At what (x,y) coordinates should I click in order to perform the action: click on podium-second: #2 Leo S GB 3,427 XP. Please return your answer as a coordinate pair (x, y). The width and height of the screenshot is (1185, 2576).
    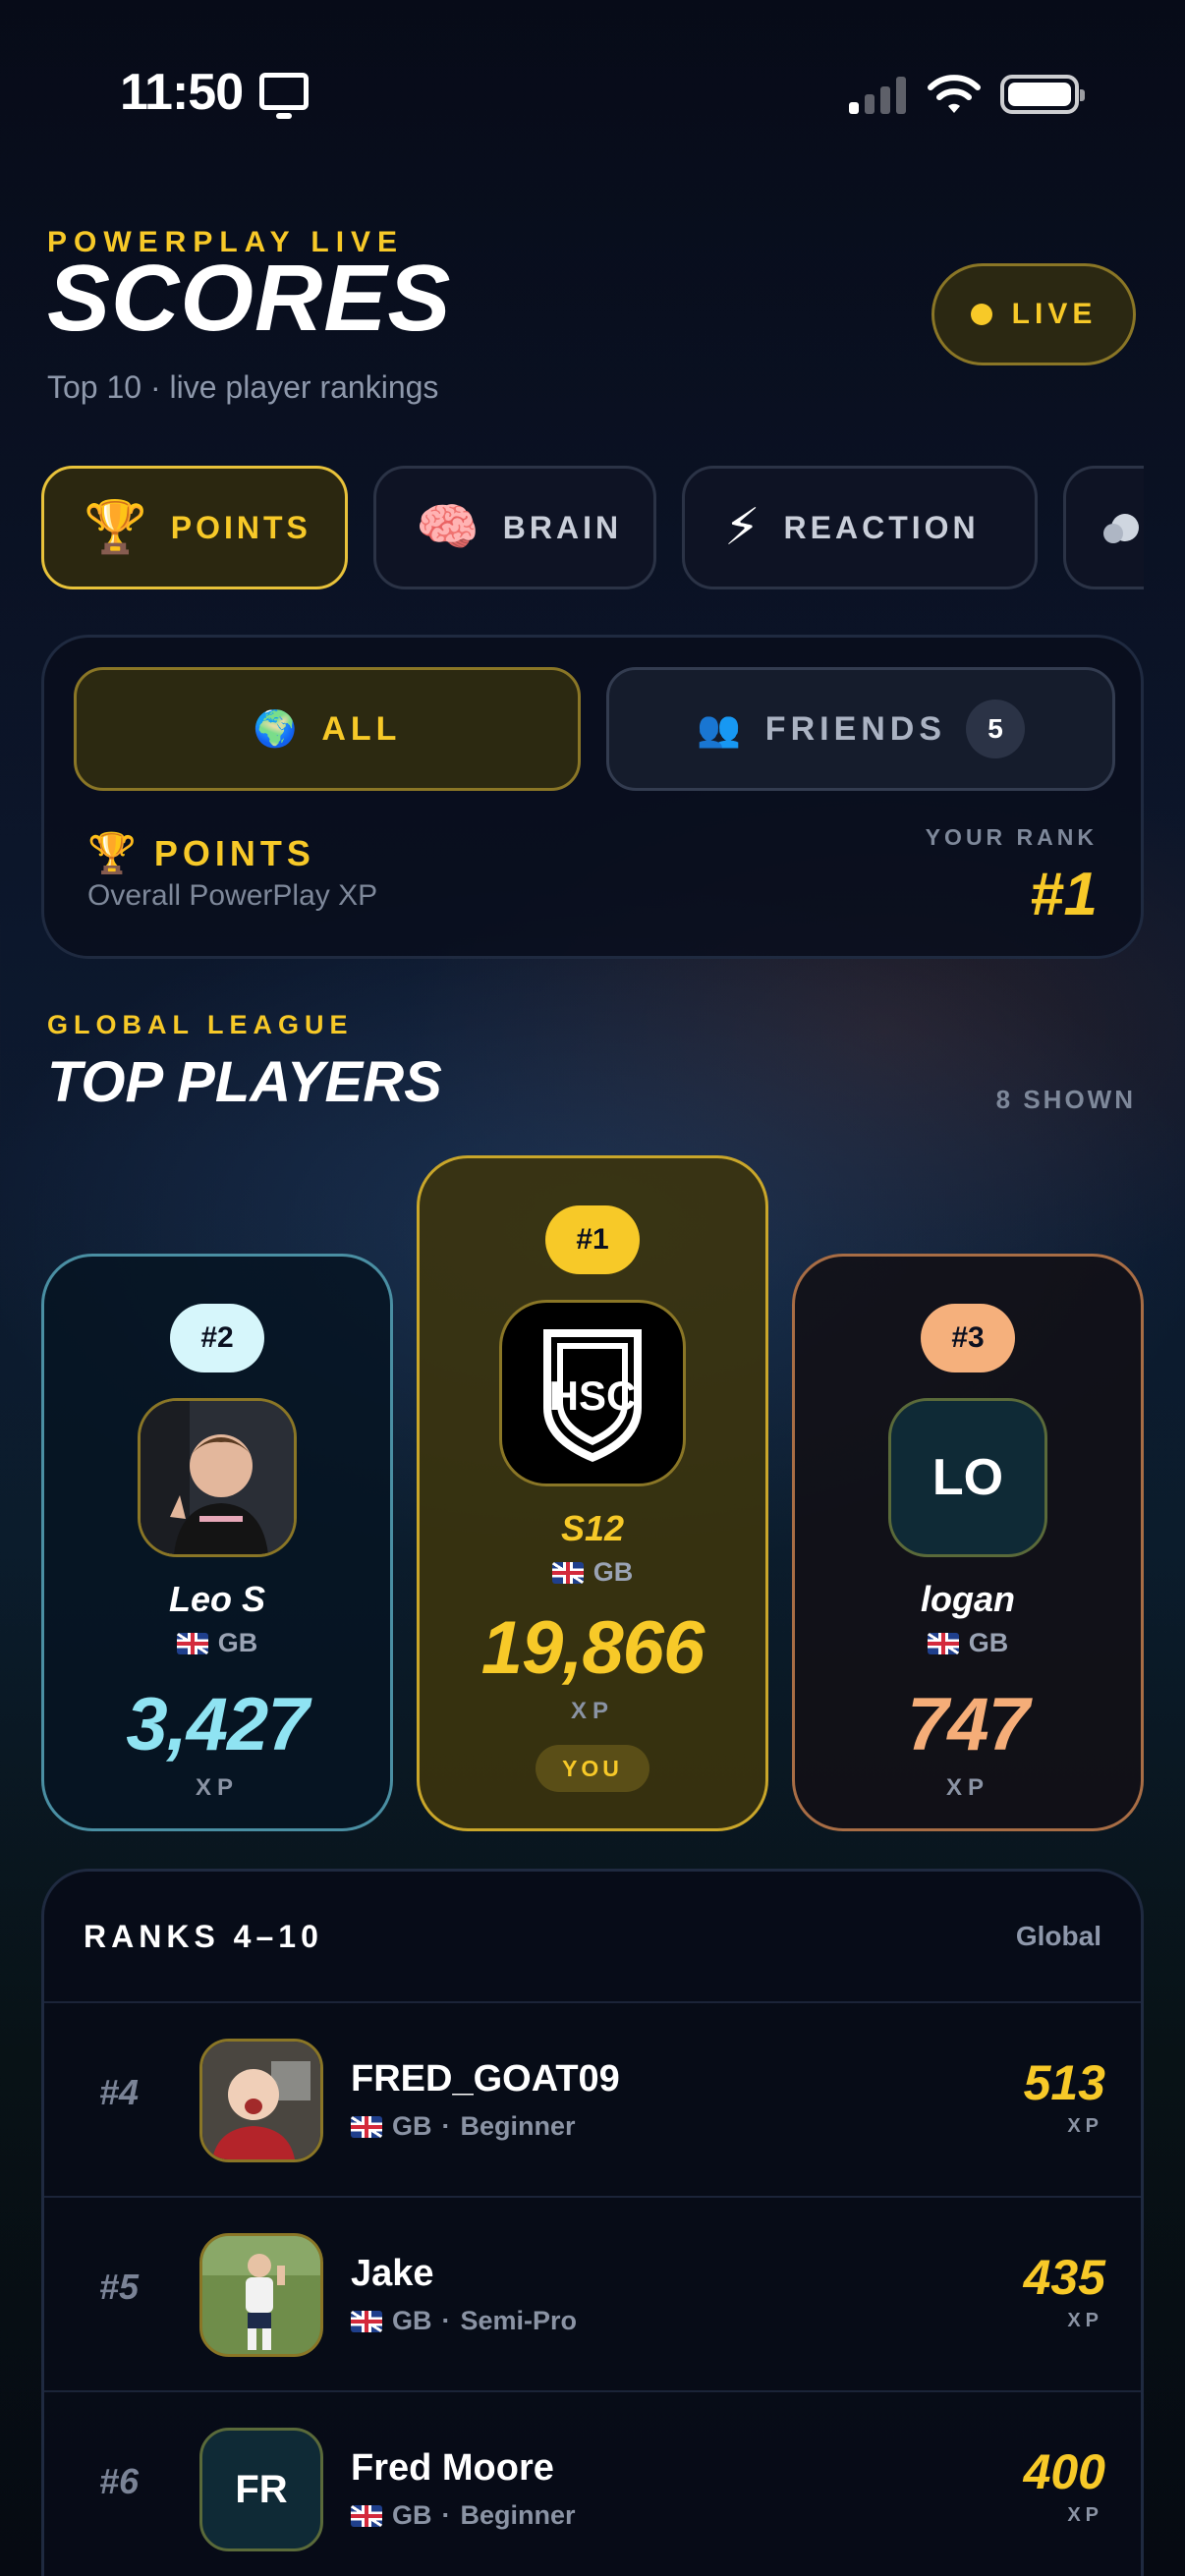
    Looking at the image, I should click on (217, 1542).